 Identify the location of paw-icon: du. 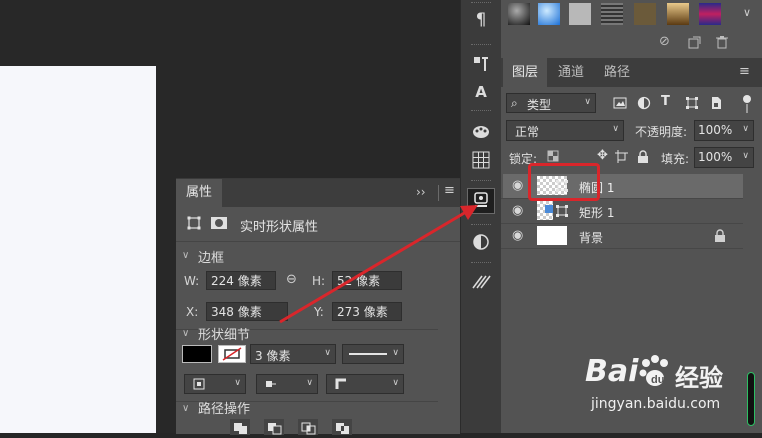
(655, 372).